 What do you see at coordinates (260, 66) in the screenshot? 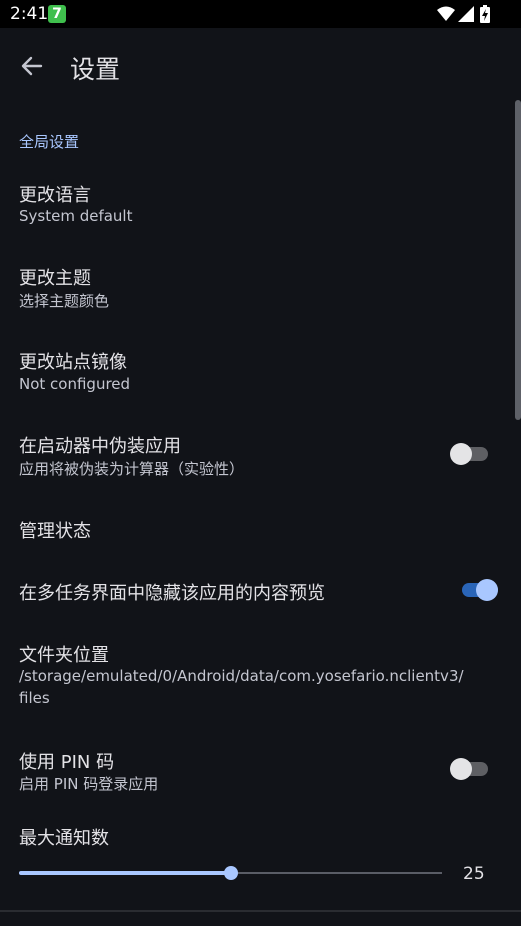
I see `app-bar: 设置` at bounding box center [260, 66].